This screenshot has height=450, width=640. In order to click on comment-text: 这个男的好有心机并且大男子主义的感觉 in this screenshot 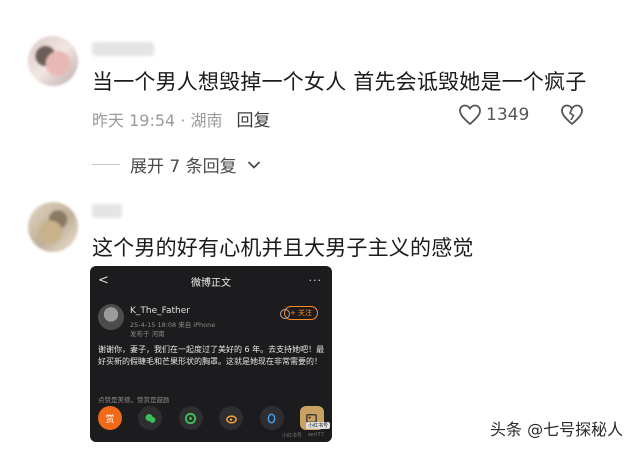, I will do `click(283, 248)`.